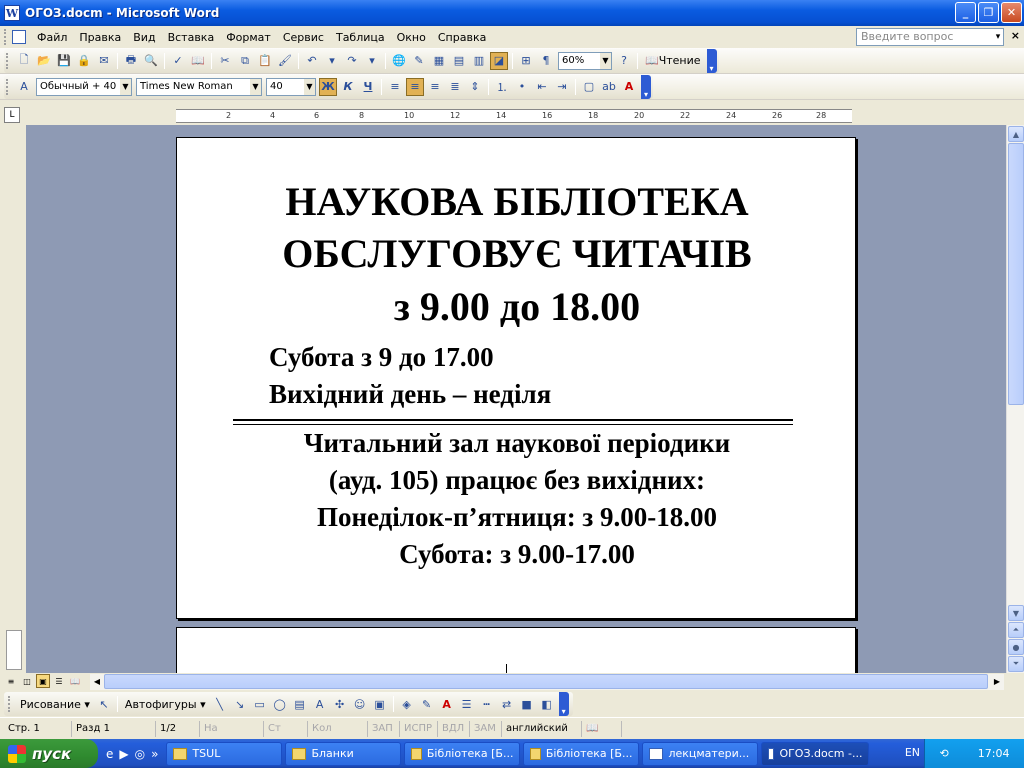  What do you see at coordinates (154, 754) in the screenshot?
I see `expand-icon: »` at bounding box center [154, 754].